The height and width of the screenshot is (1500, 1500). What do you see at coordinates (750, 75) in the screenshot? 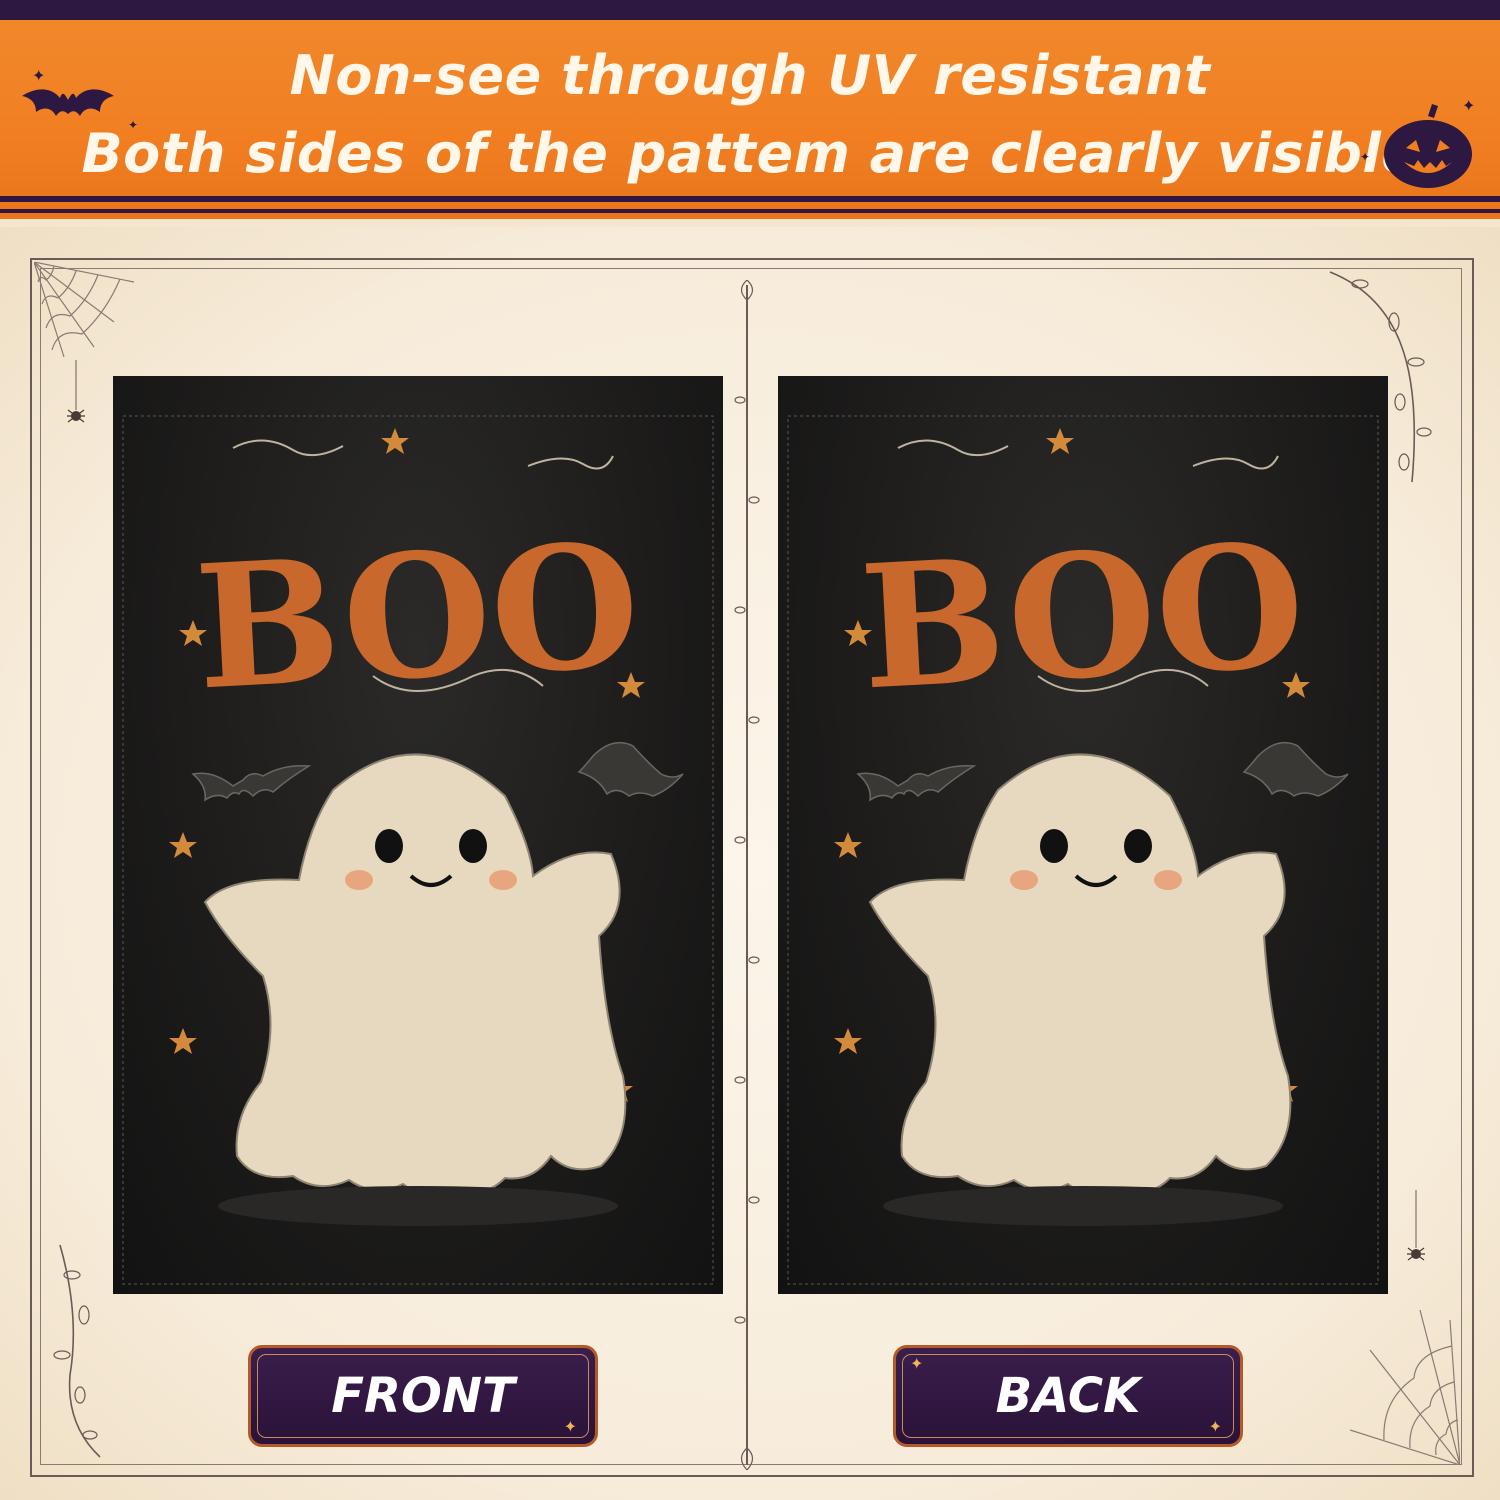
I see `headline-line-1: Non-see through UV resistant` at bounding box center [750, 75].